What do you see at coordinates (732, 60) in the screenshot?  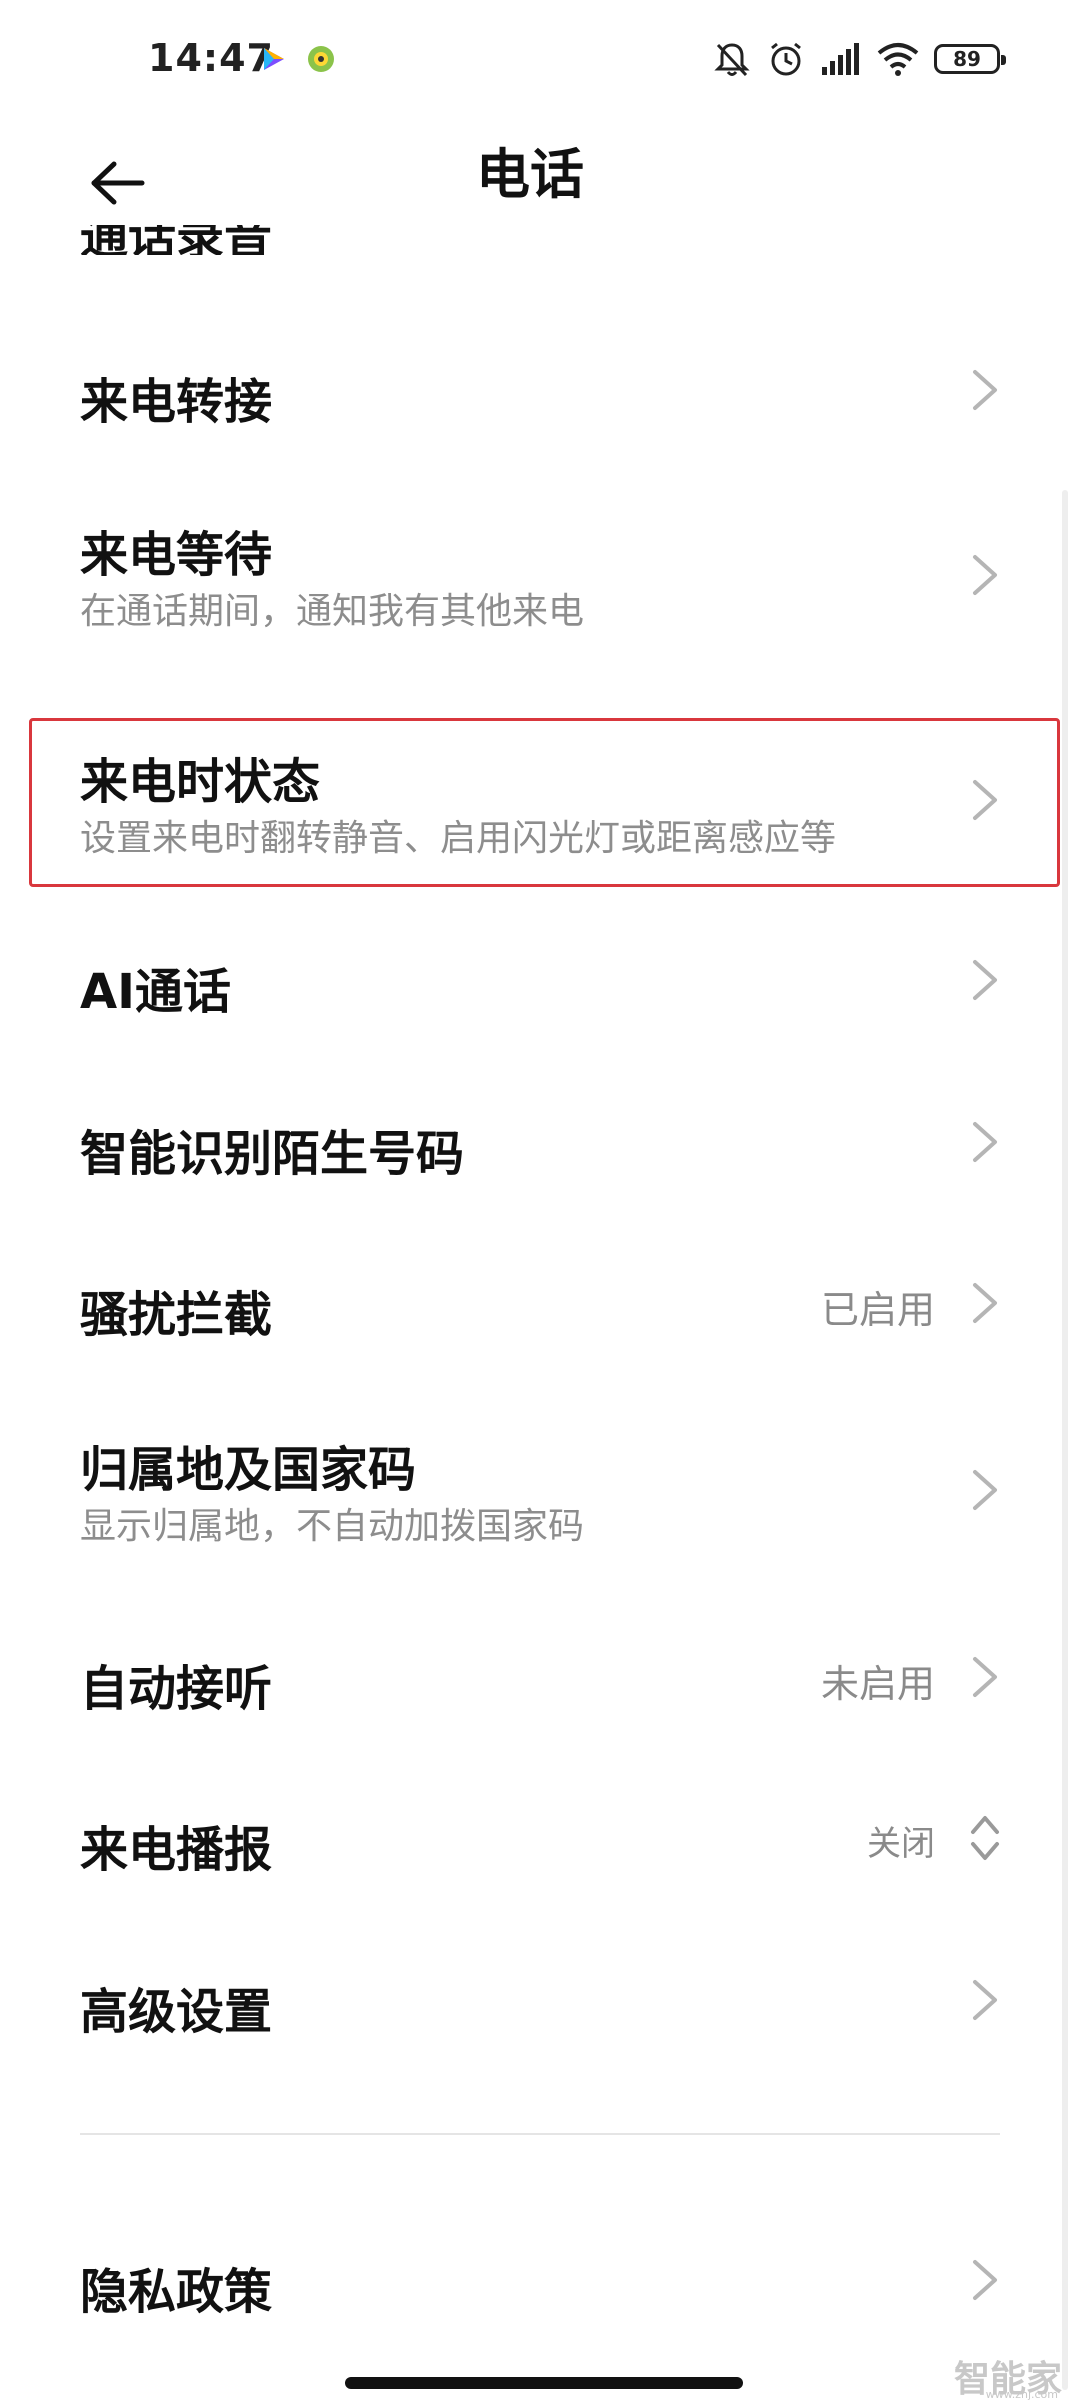 I see `silent-bell-icon` at bounding box center [732, 60].